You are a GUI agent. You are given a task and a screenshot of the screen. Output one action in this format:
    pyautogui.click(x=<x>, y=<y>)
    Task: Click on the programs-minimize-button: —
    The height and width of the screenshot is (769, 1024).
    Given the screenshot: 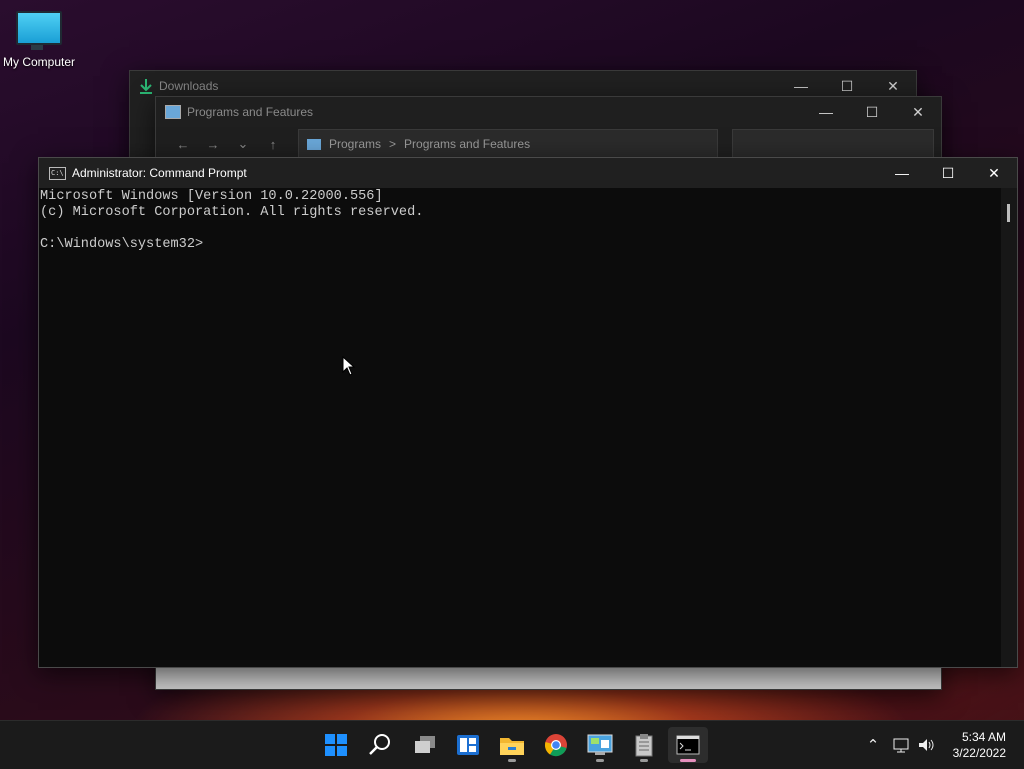 What is the action you would take?
    pyautogui.click(x=826, y=112)
    